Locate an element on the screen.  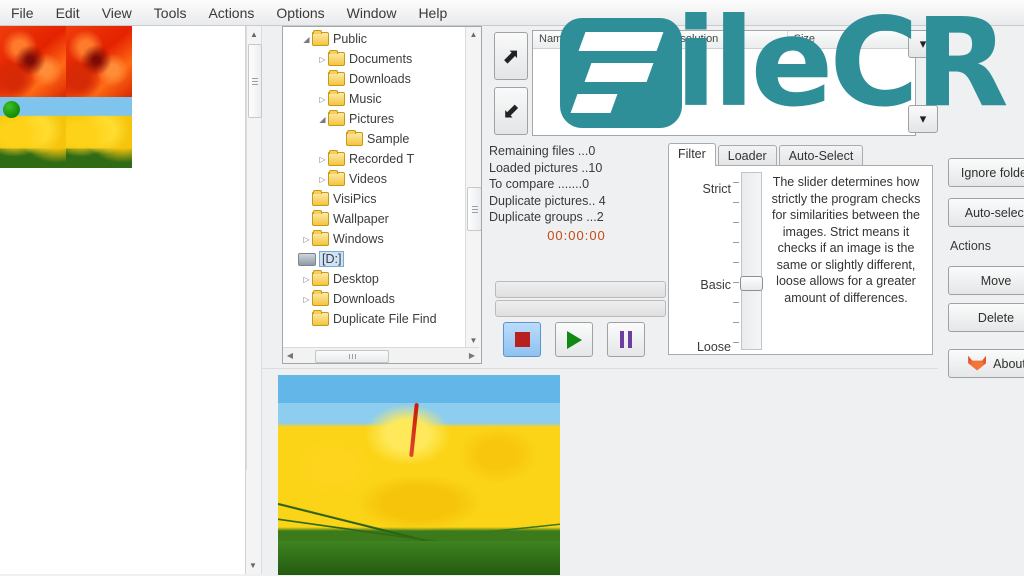
menu-view: View is located at coordinates (117, 13).